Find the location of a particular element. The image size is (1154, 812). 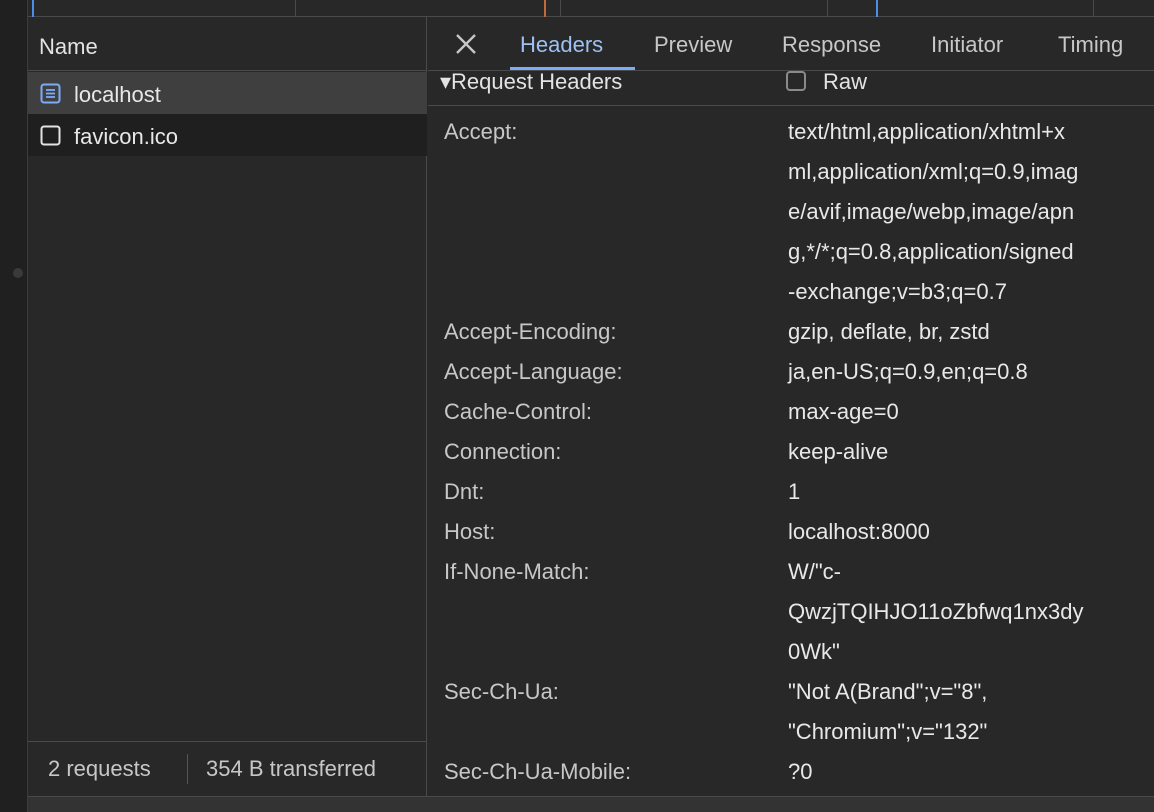

header-key: Accept-Language: is located at coordinates (533, 371).